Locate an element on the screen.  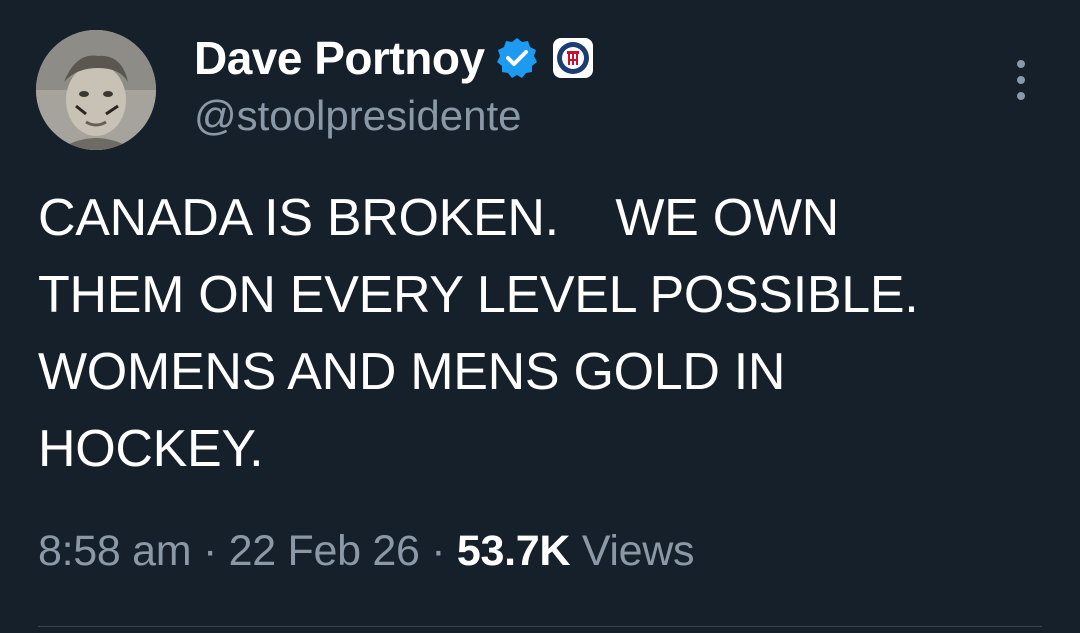
tweet-date: 22 Feb 26 is located at coordinates (324, 551).